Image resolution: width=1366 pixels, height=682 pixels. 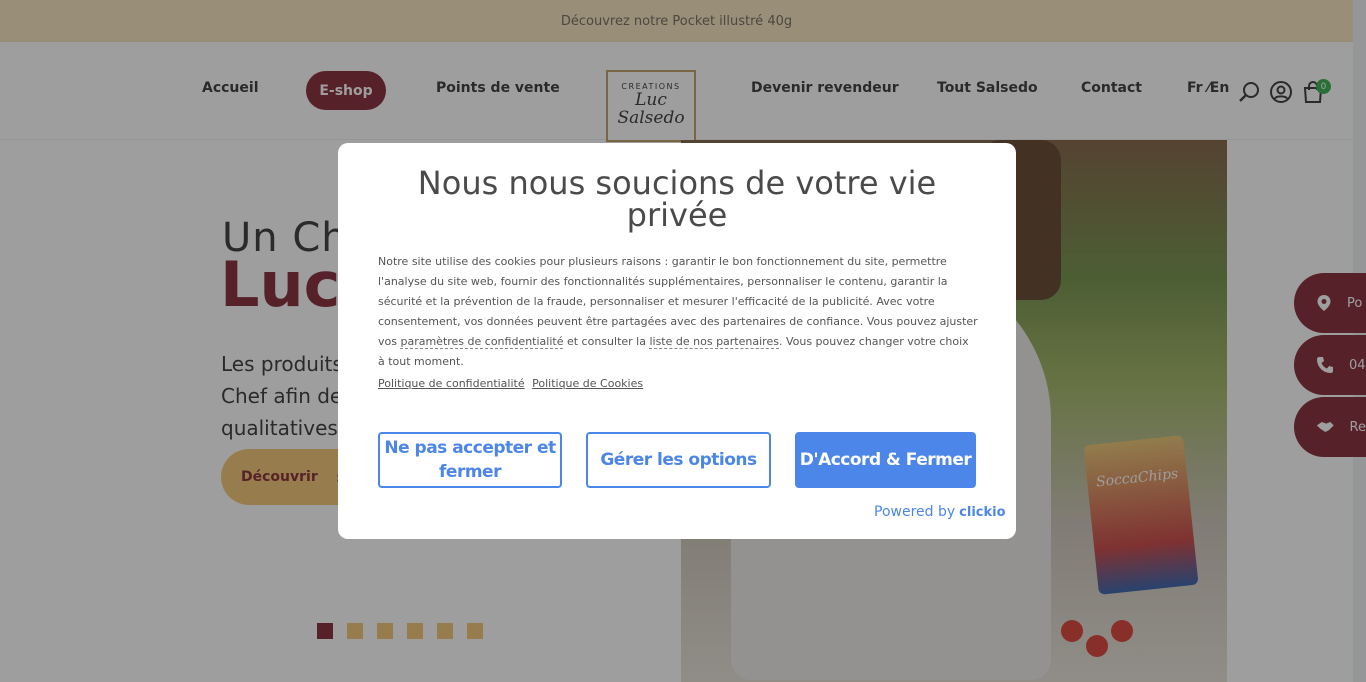 I want to click on powered-by-label: Powered by, so click(x=915, y=512).